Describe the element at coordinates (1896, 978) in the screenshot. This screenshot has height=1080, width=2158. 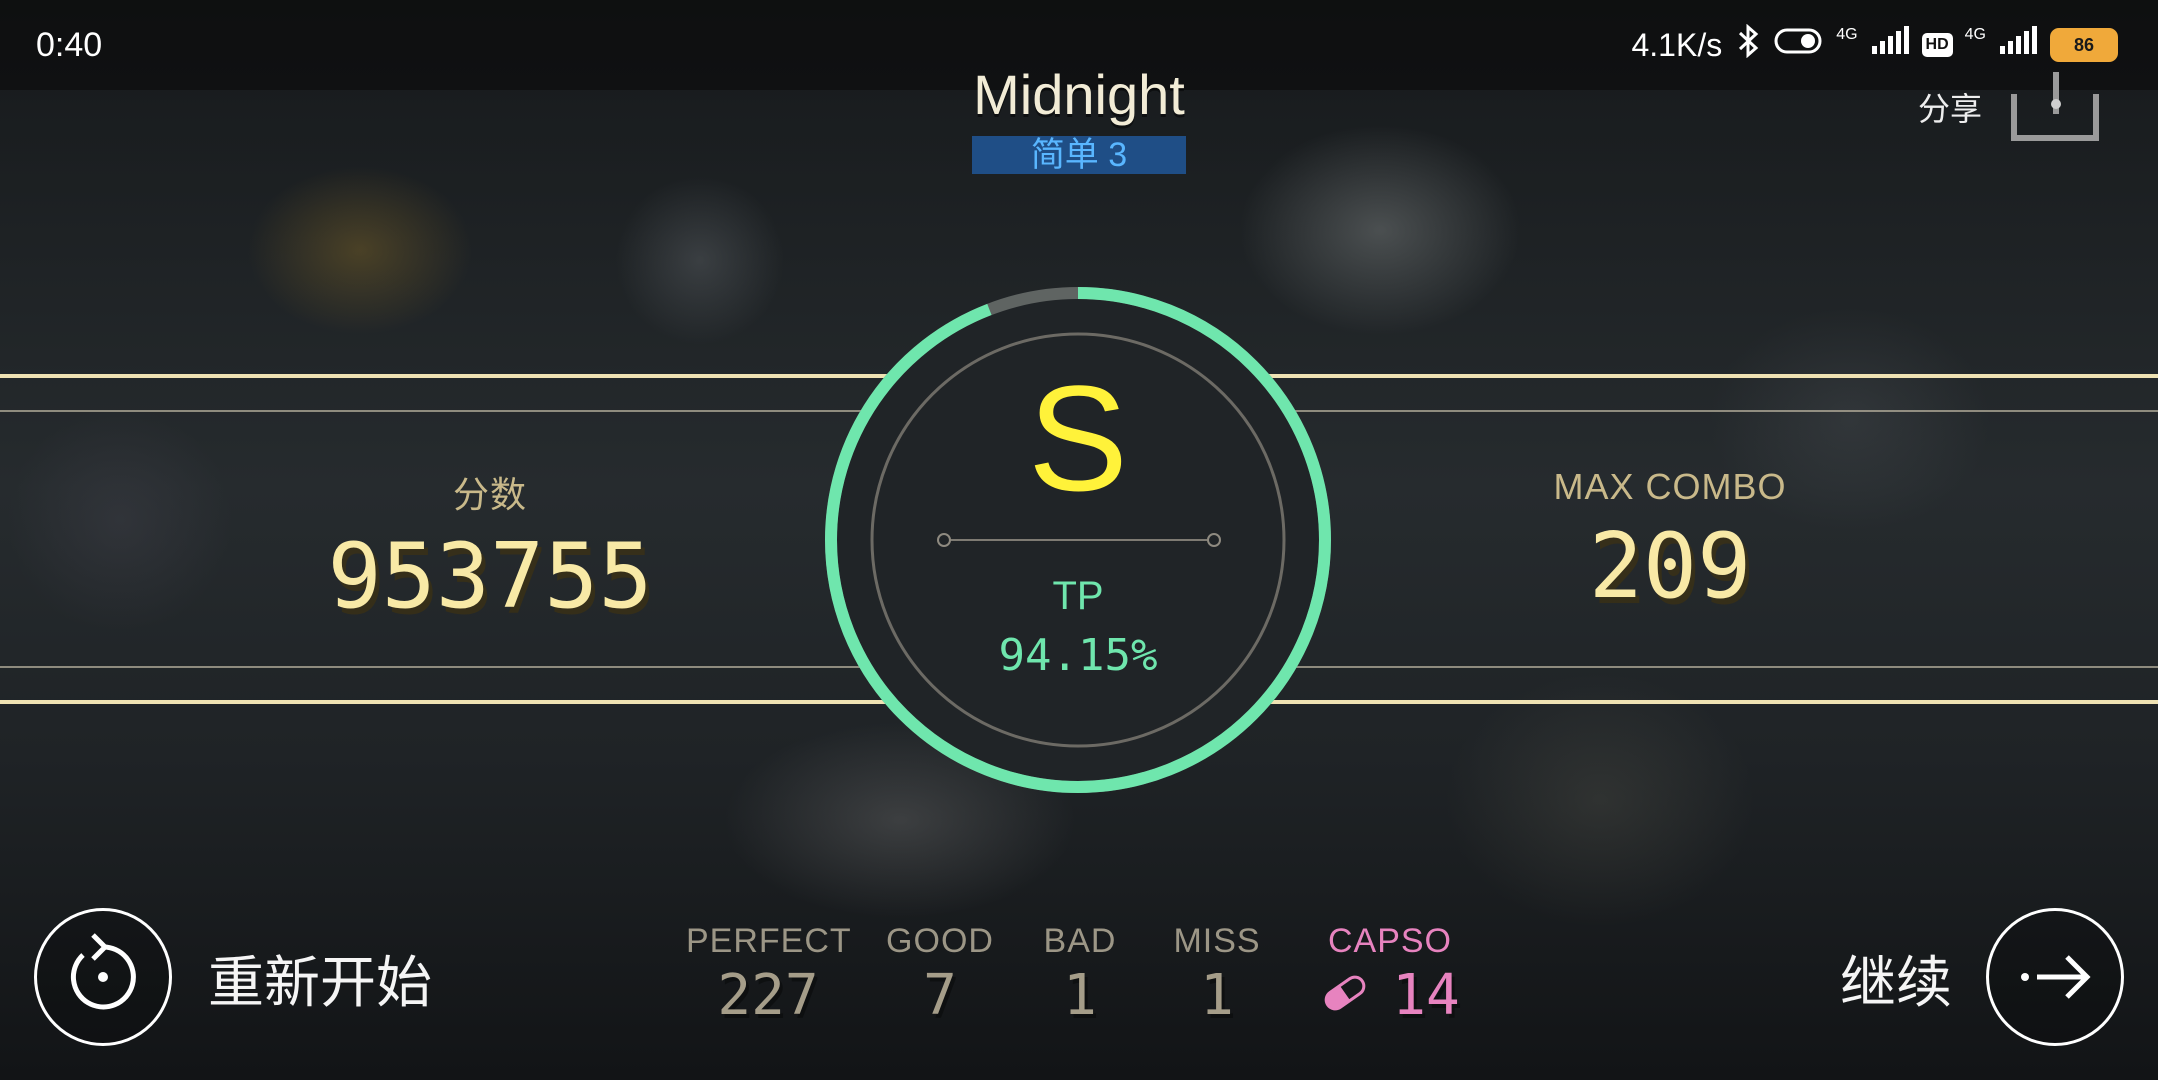
I see `continue-label: 继续` at that location.